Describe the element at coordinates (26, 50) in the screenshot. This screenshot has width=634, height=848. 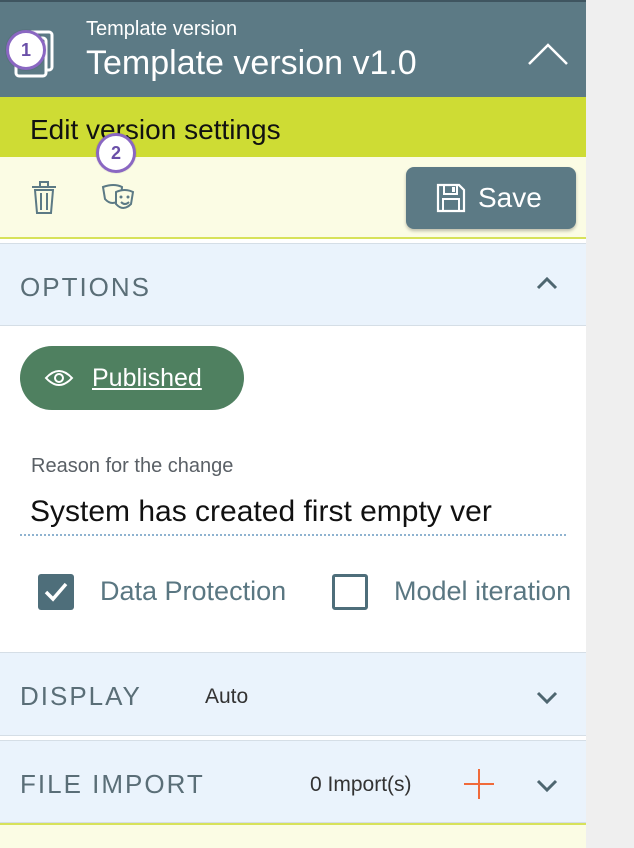
I see `annotation-badge-1: 1` at that location.